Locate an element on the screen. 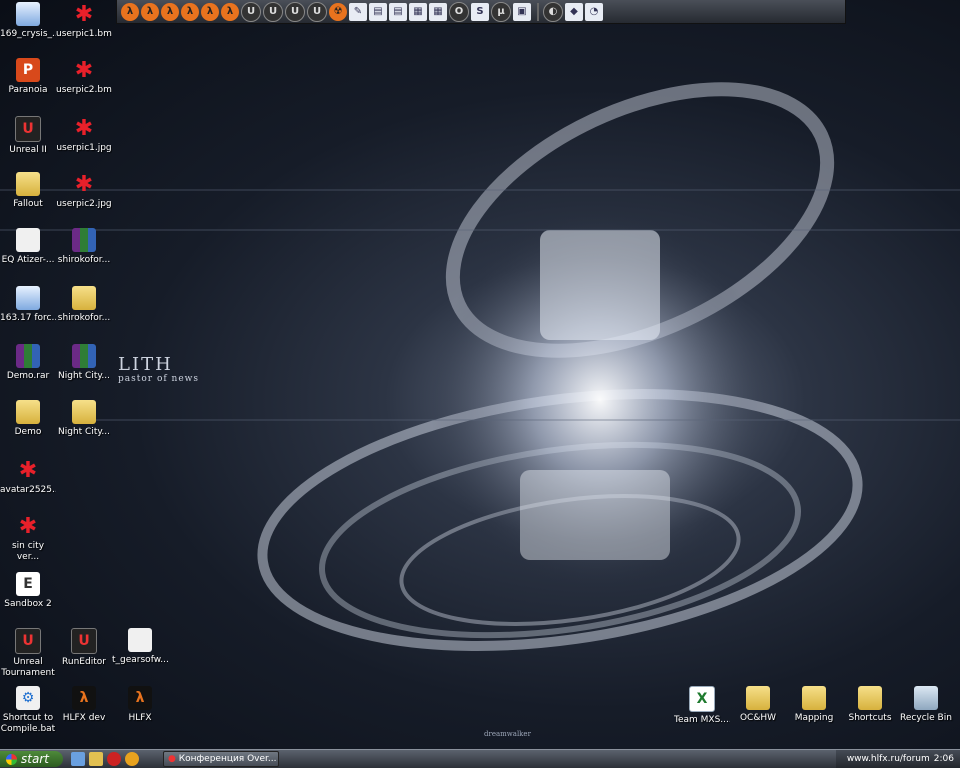 The width and height of the screenshot is (960, 768). skype-icon: S is located at coordinates (480, 11).